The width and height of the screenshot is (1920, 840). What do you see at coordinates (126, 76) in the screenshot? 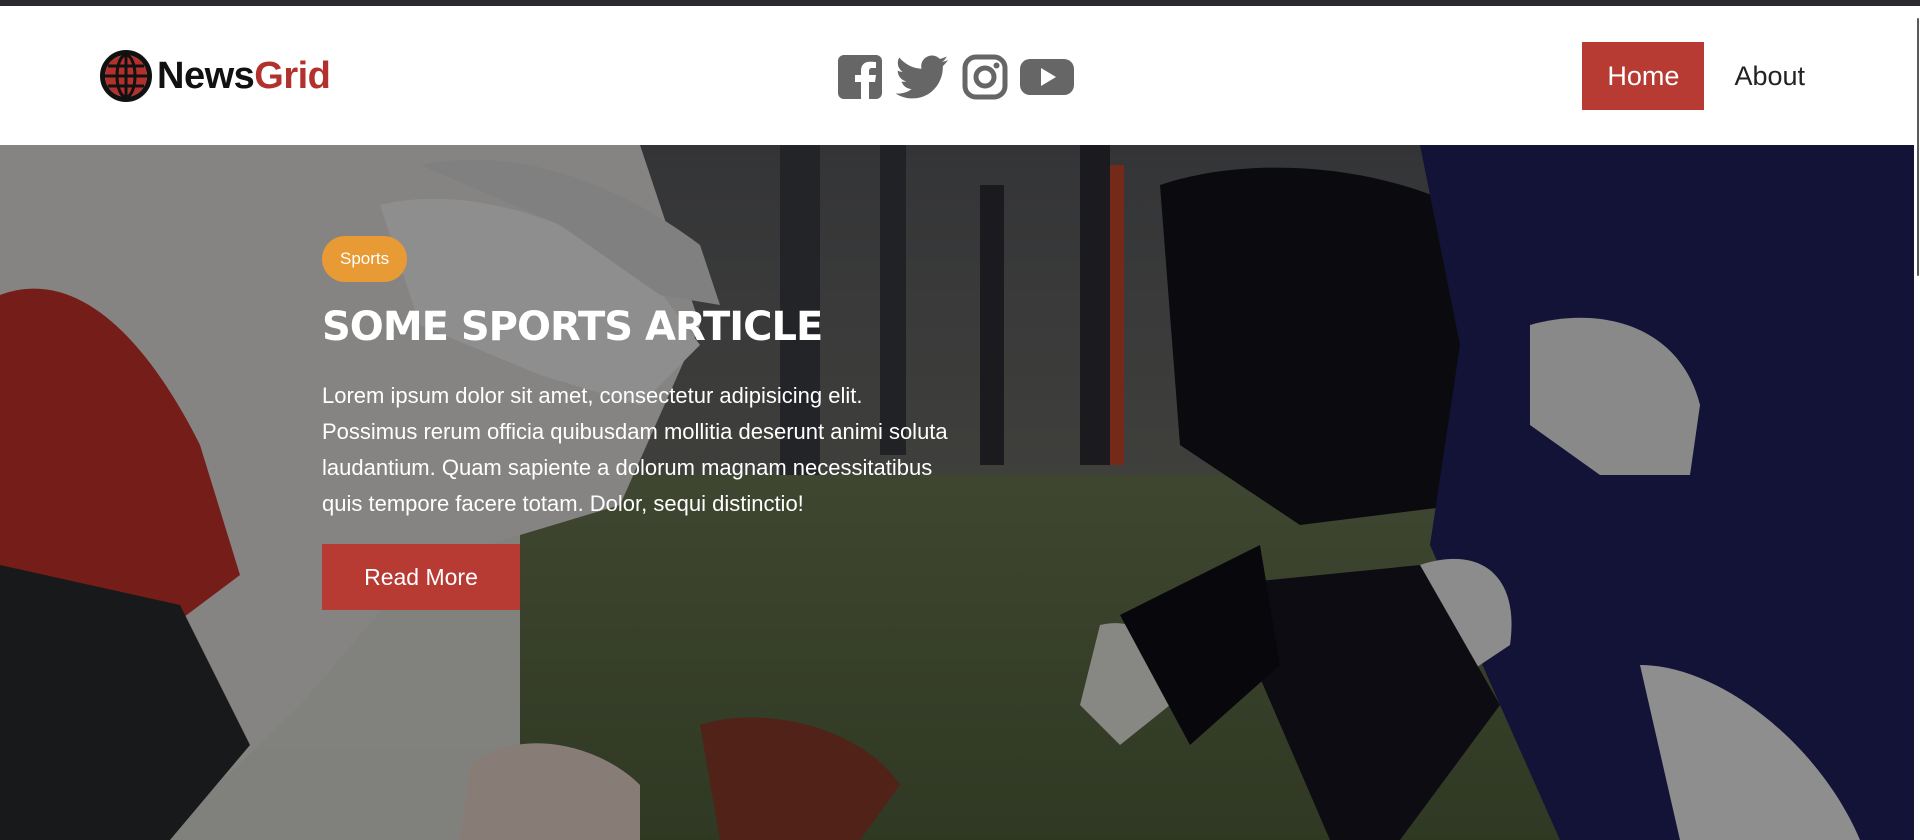
I see `globe-icon` at bounding box center [126, 76].